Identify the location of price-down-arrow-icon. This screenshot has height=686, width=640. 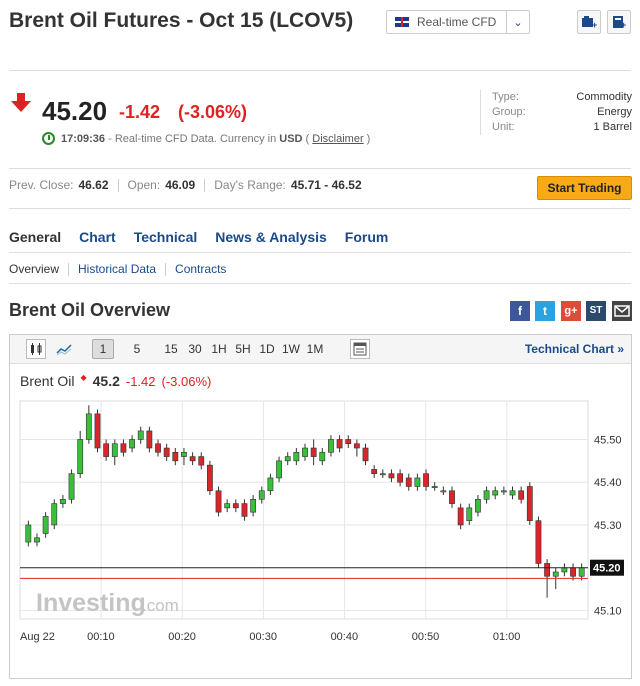
(21, 102).